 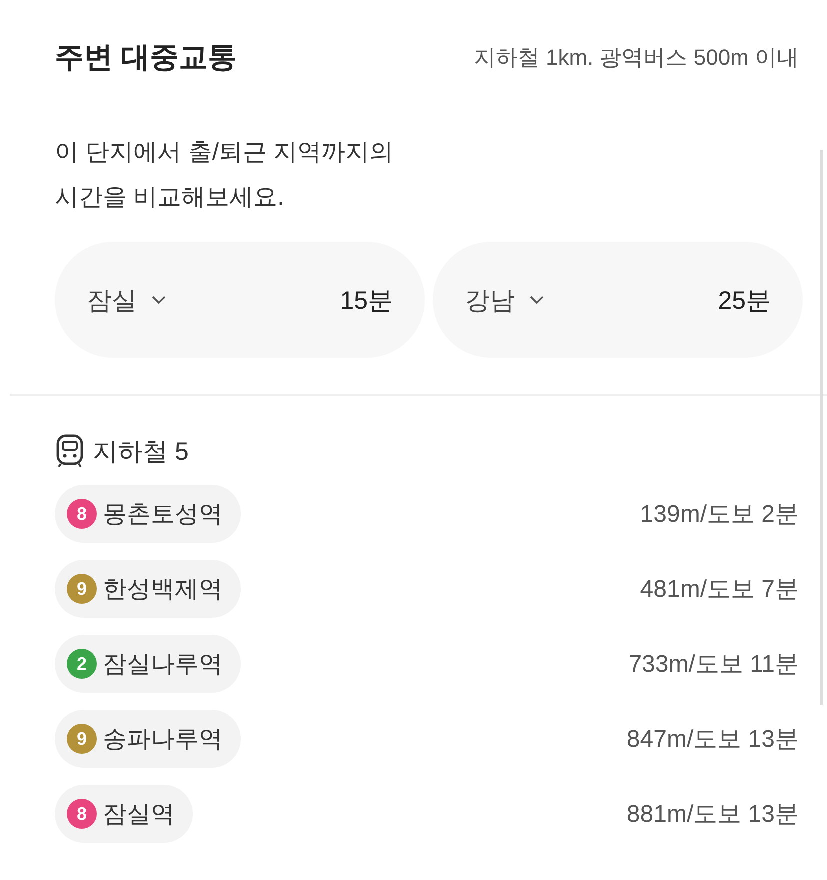 What do you see at coordinates (148, 589) in the screenshot?
I see `station-chip: 9 한성백제역` at bounding box center [148, 589].